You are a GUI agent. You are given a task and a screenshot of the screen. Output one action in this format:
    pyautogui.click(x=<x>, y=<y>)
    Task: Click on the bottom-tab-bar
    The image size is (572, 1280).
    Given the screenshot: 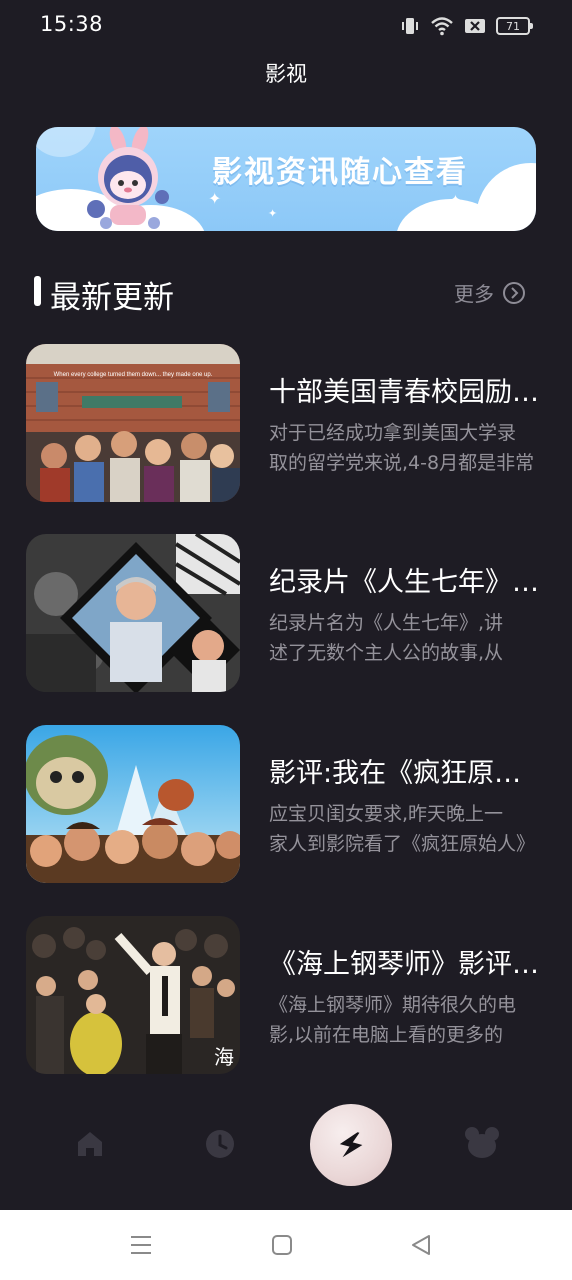 What is the action you would take?
    pyautogui.click(x=286, y=1150)
    